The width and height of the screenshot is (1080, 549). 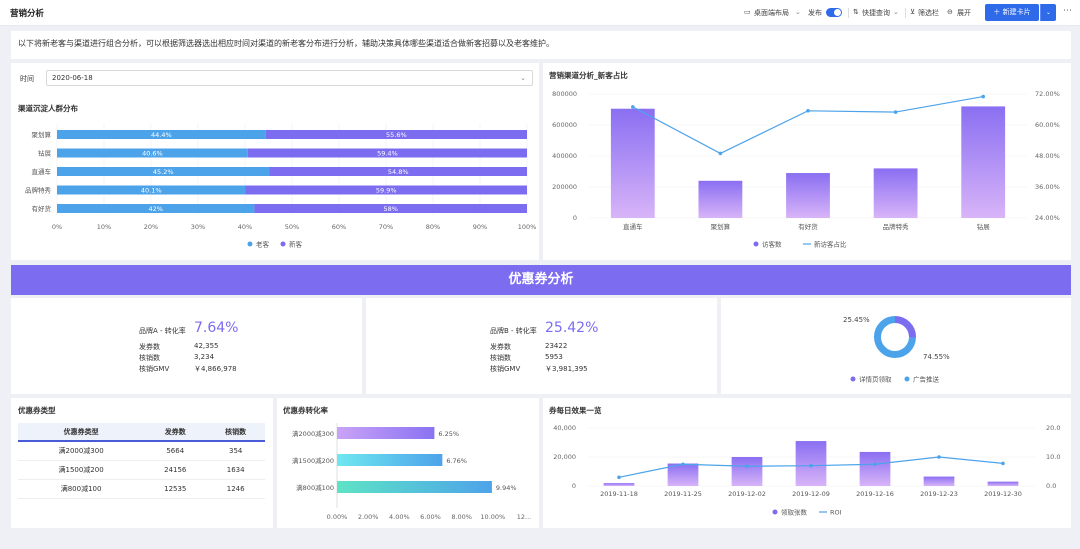 What do you see at coordinates (368, 517) in the screenshot?
I see `x-tick-label: 2.00%` at bounding box center [368, 517].